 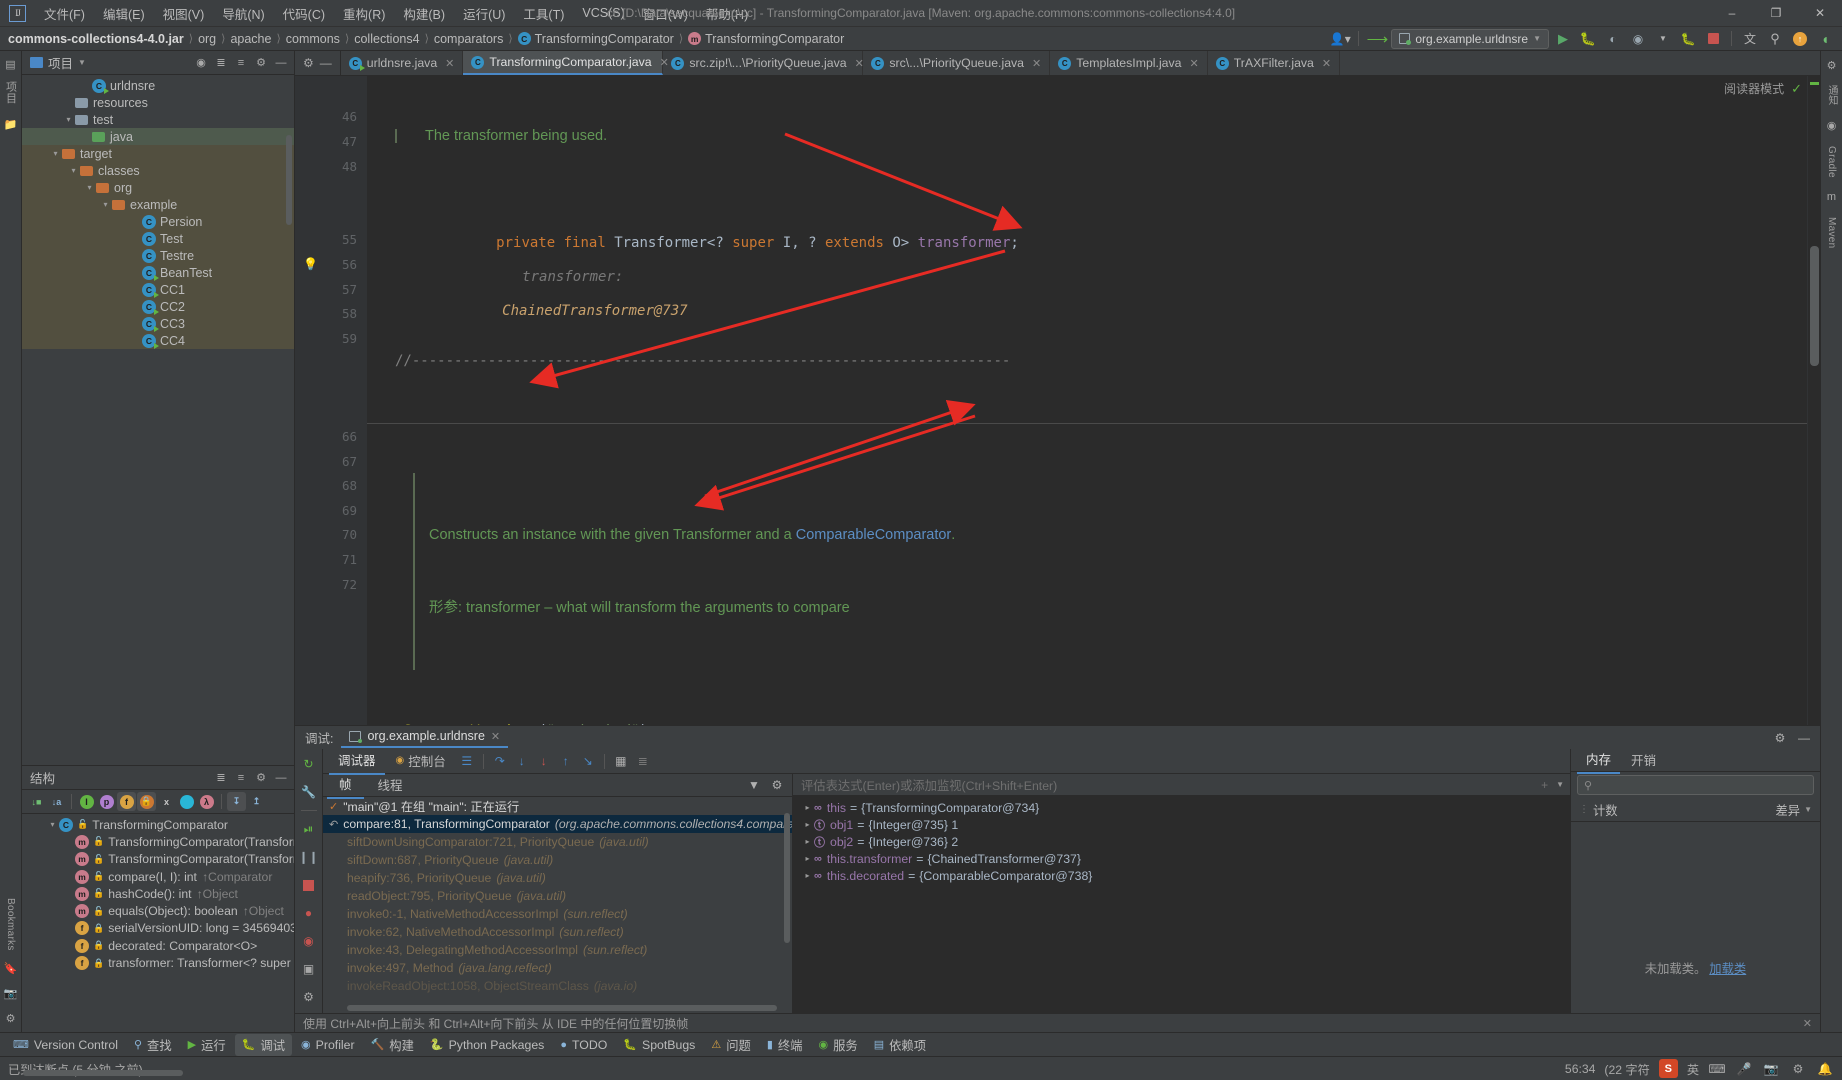 What do you see at coordinates (837, 1045) in the screenshot?
I see `tool-button-services: ◉ 服务` at bounding box center [837, 1045].